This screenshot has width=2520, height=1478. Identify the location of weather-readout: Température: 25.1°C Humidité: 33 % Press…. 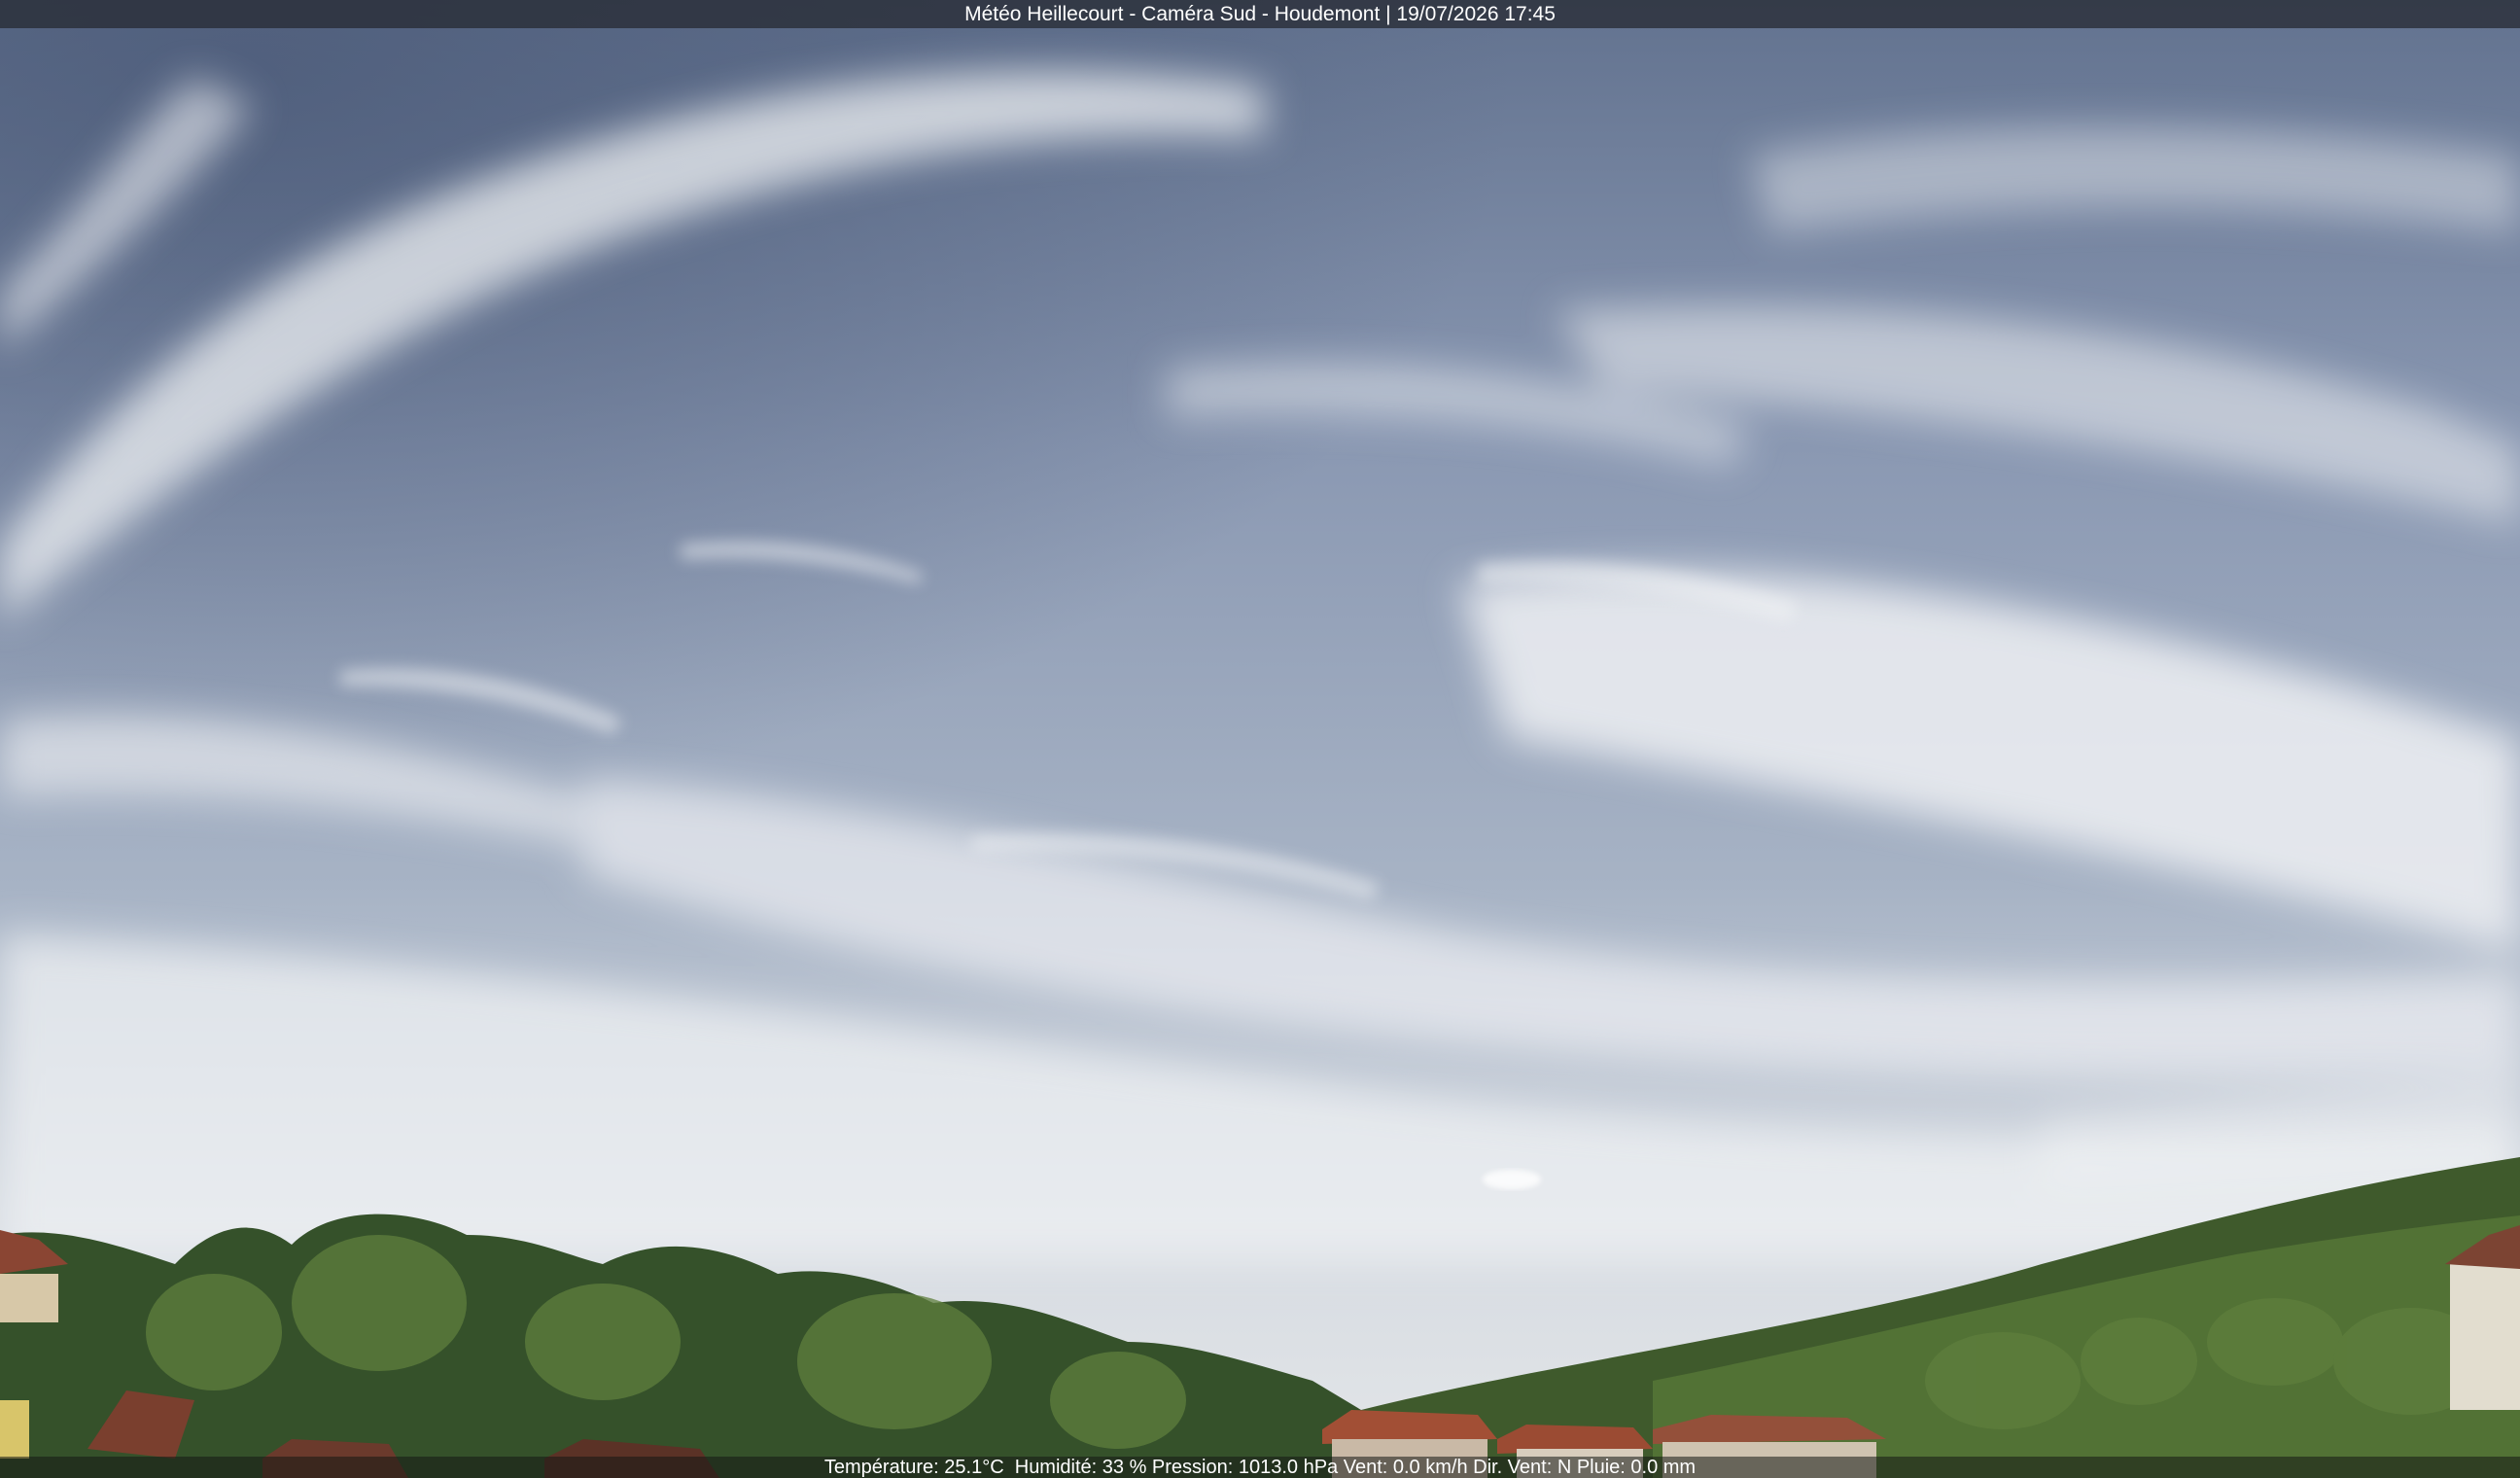
(1260, 1467).